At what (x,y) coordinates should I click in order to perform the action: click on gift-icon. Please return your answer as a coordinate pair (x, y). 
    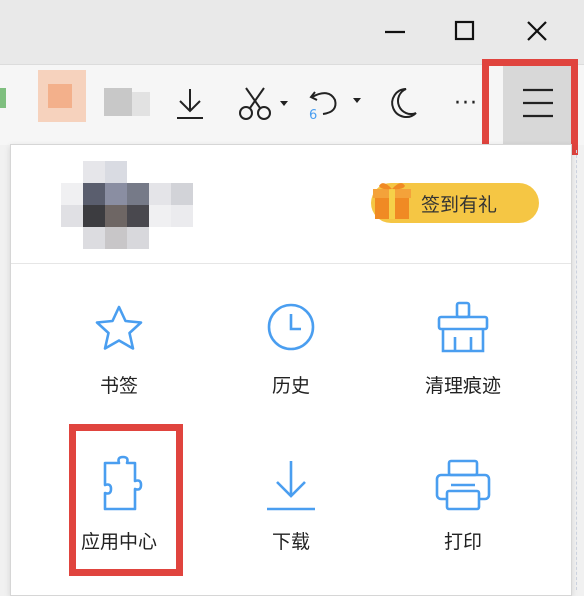
    Looking at the image, I should click on (392, 201).